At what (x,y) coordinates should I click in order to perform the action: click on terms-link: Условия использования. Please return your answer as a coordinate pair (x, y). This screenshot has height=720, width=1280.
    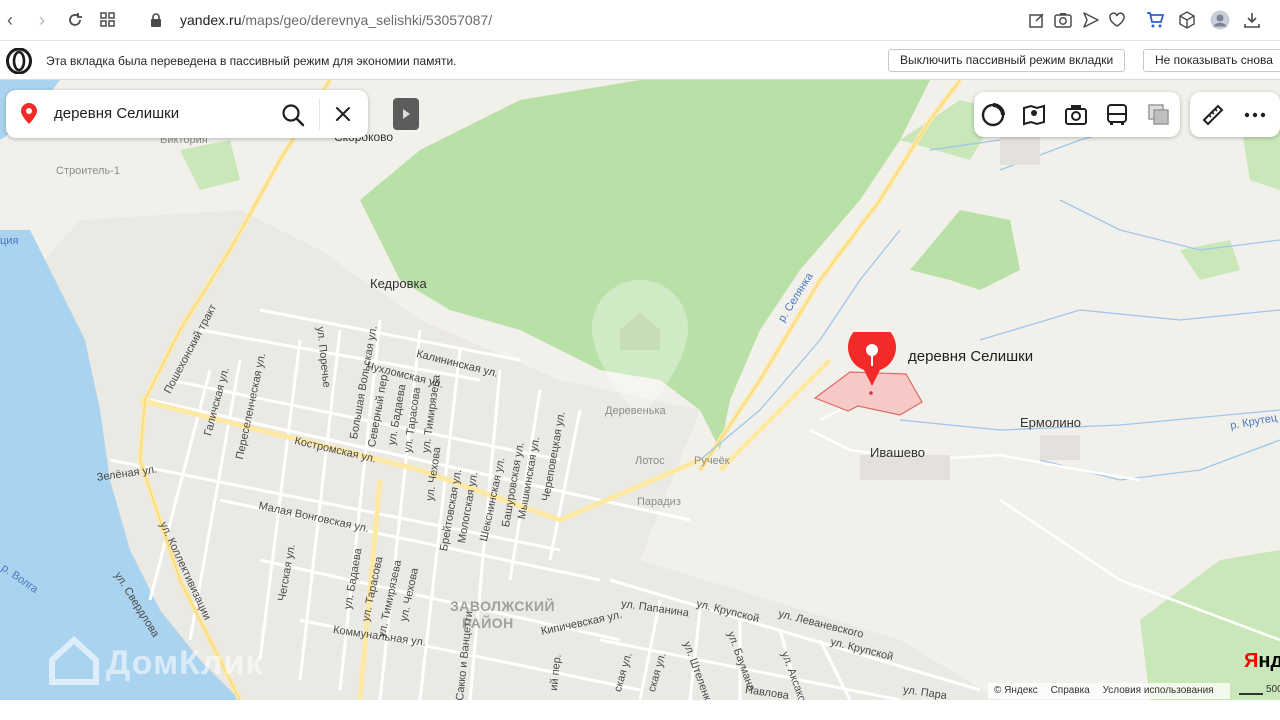
    Looking at the image, I should click on (1158, 690).